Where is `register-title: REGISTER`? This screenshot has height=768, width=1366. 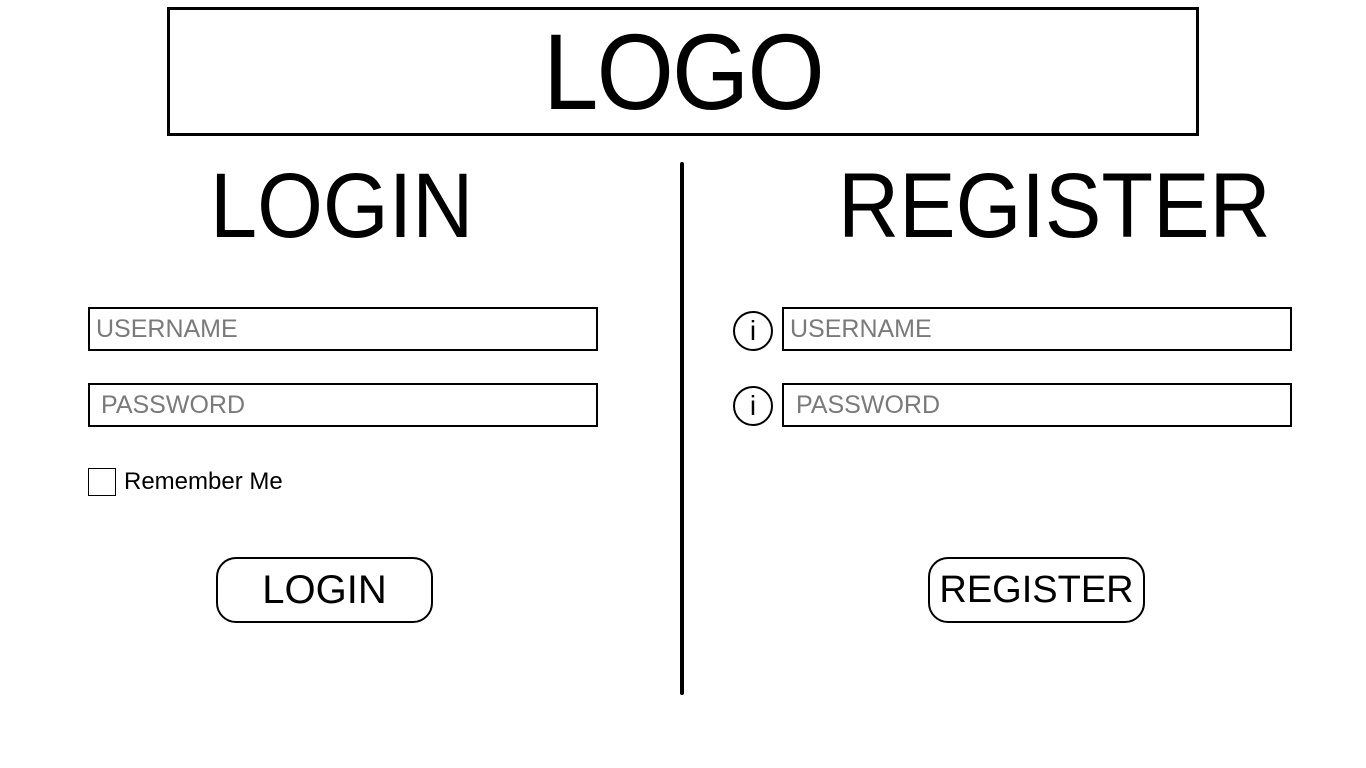
register-title: REGISTER is located at coordinates (1054, 206).